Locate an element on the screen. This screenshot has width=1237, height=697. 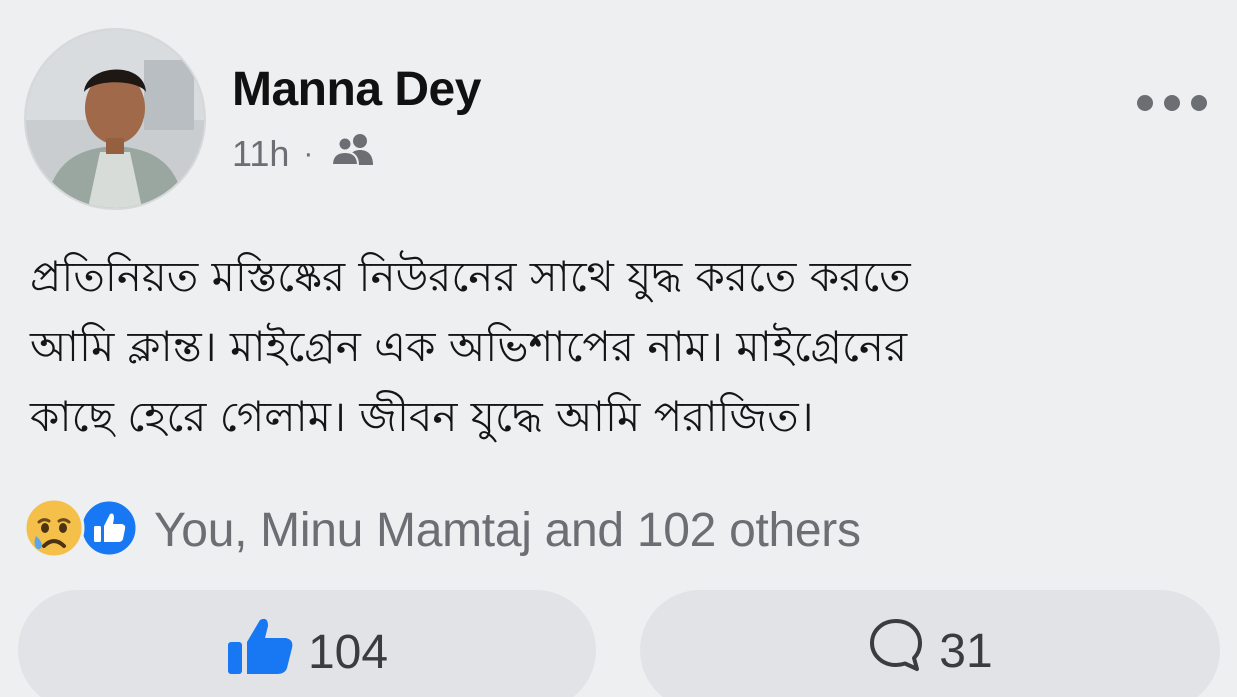
like-count: 104 is located at coordinates (348, 652).